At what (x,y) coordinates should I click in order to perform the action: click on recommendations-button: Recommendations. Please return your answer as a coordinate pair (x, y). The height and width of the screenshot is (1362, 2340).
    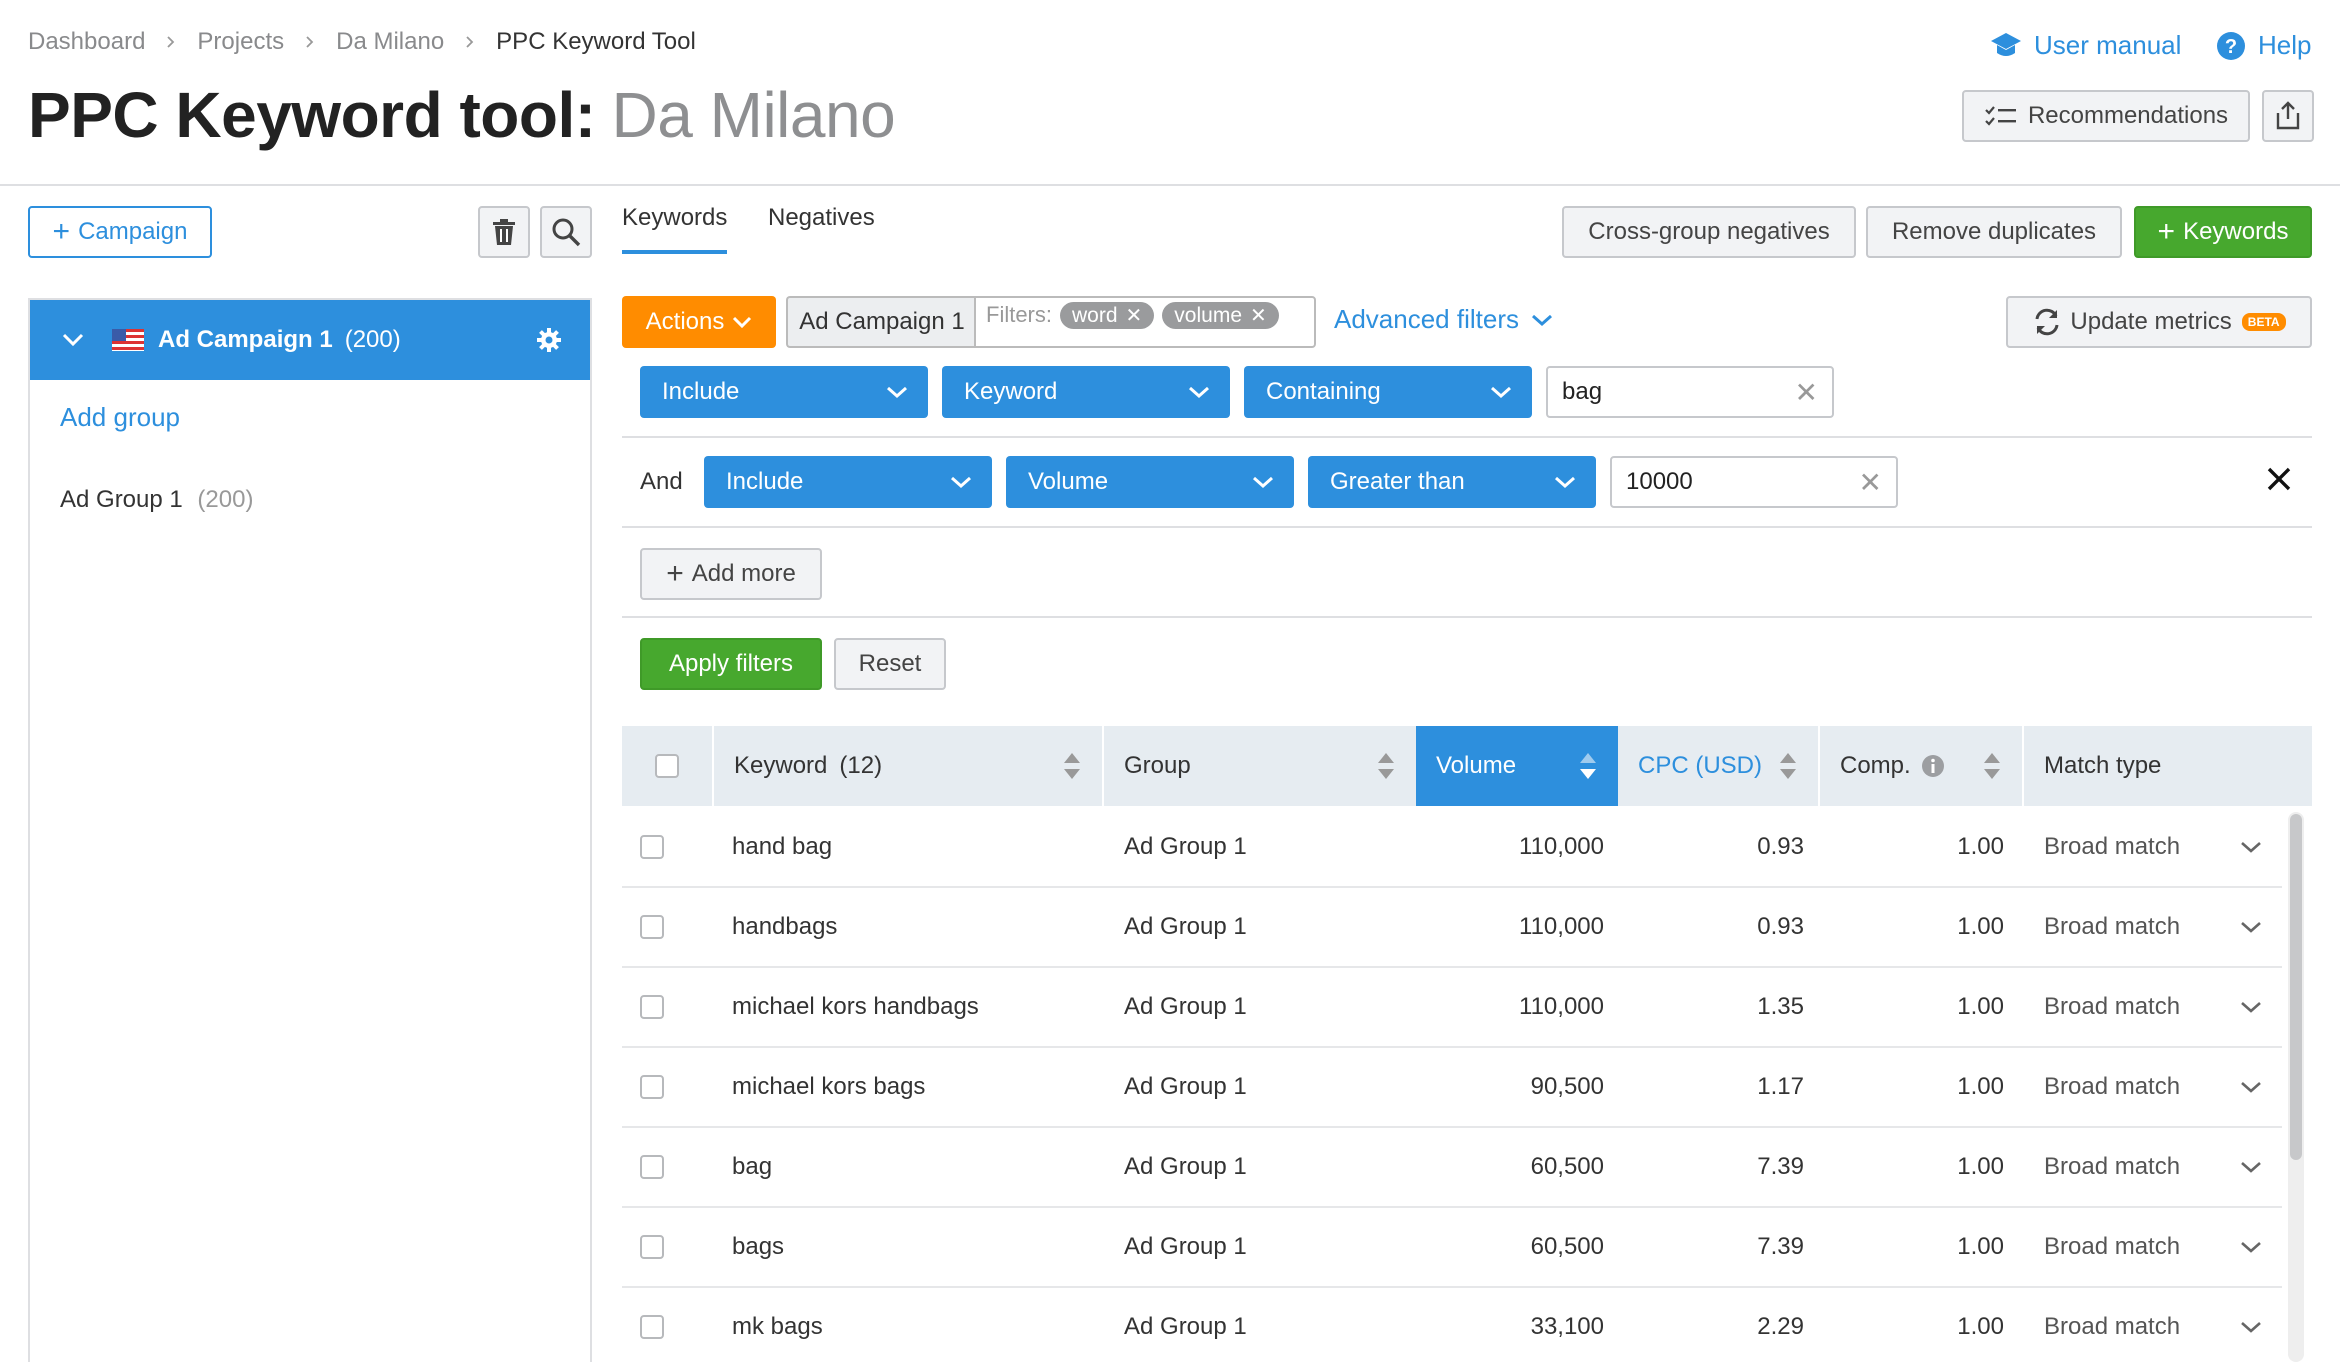
    Looking at the image, I should click on (2106, 116).